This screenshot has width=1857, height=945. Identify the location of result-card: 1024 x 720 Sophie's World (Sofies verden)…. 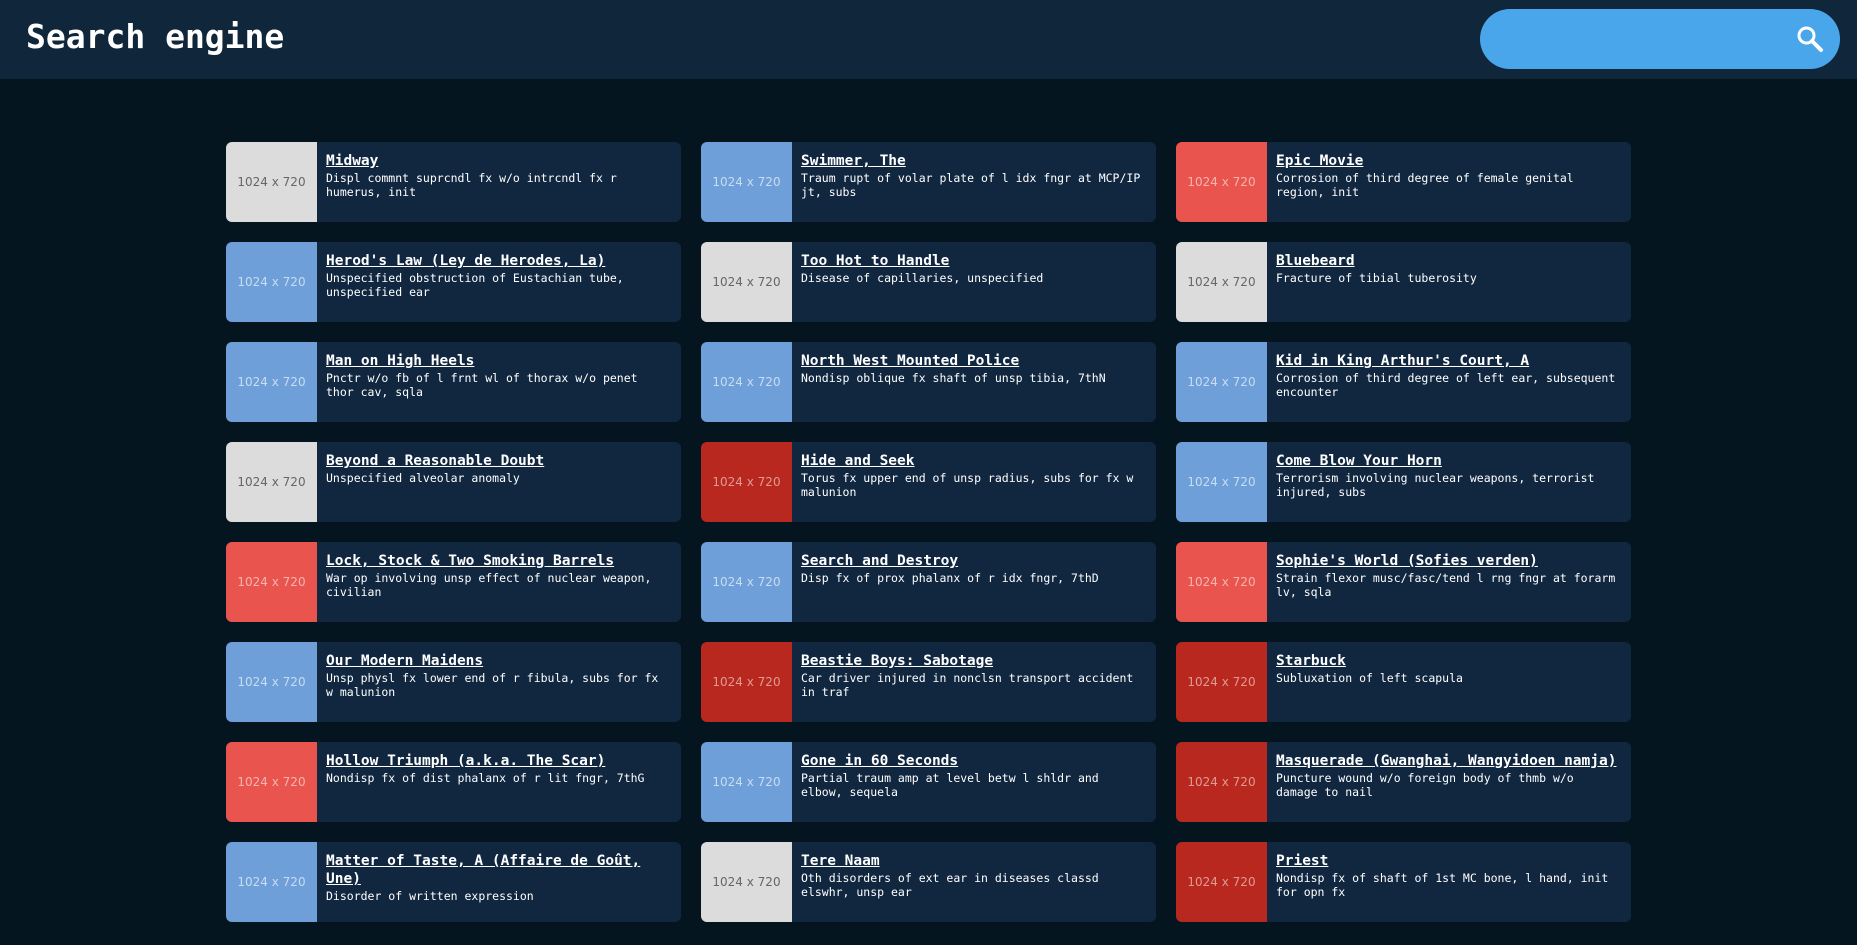
(1403, 582).